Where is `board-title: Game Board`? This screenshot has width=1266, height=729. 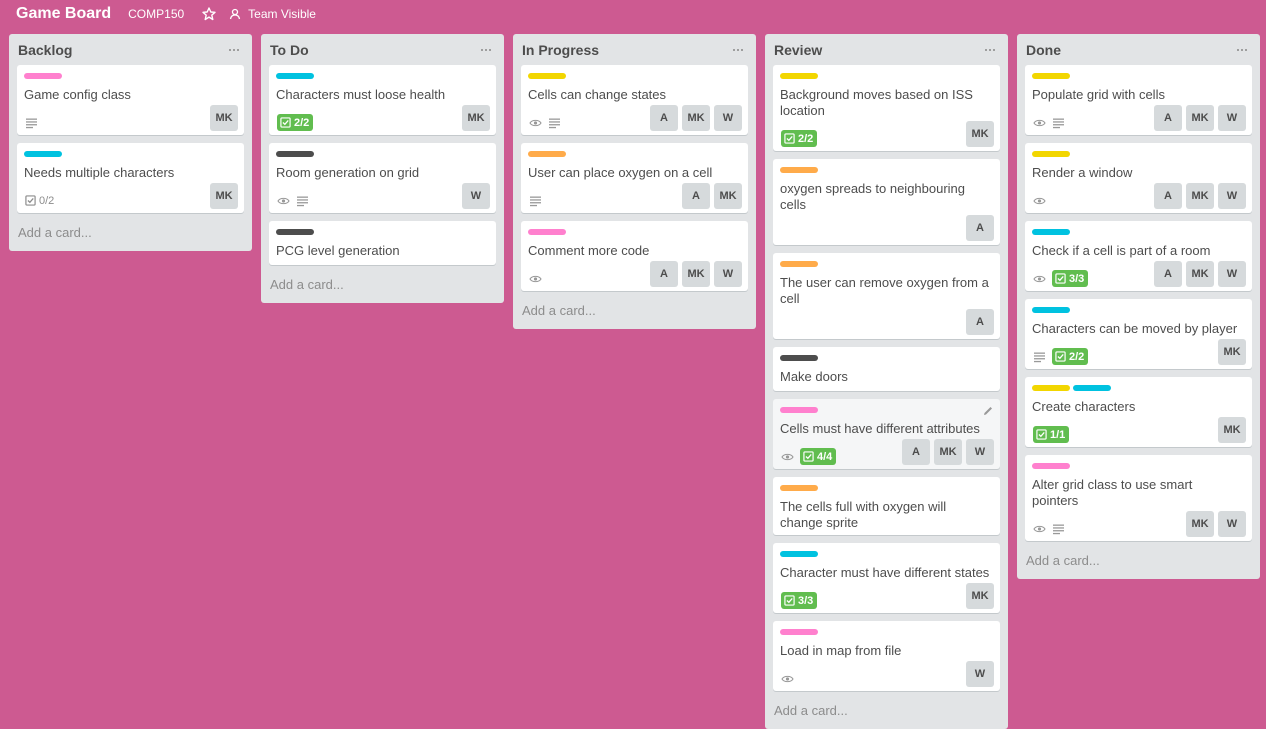 board-title: Game Board is located at coordinates (63, 14).